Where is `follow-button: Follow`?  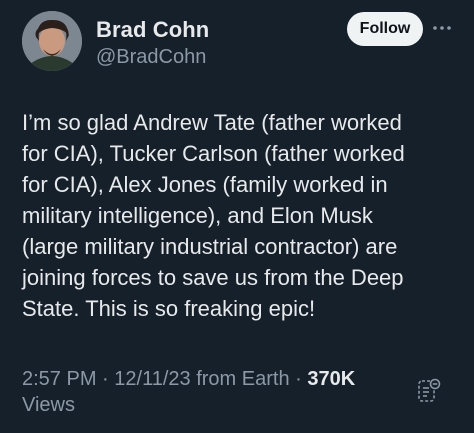
follow-button: Follow is located at coordinates (385, 29).